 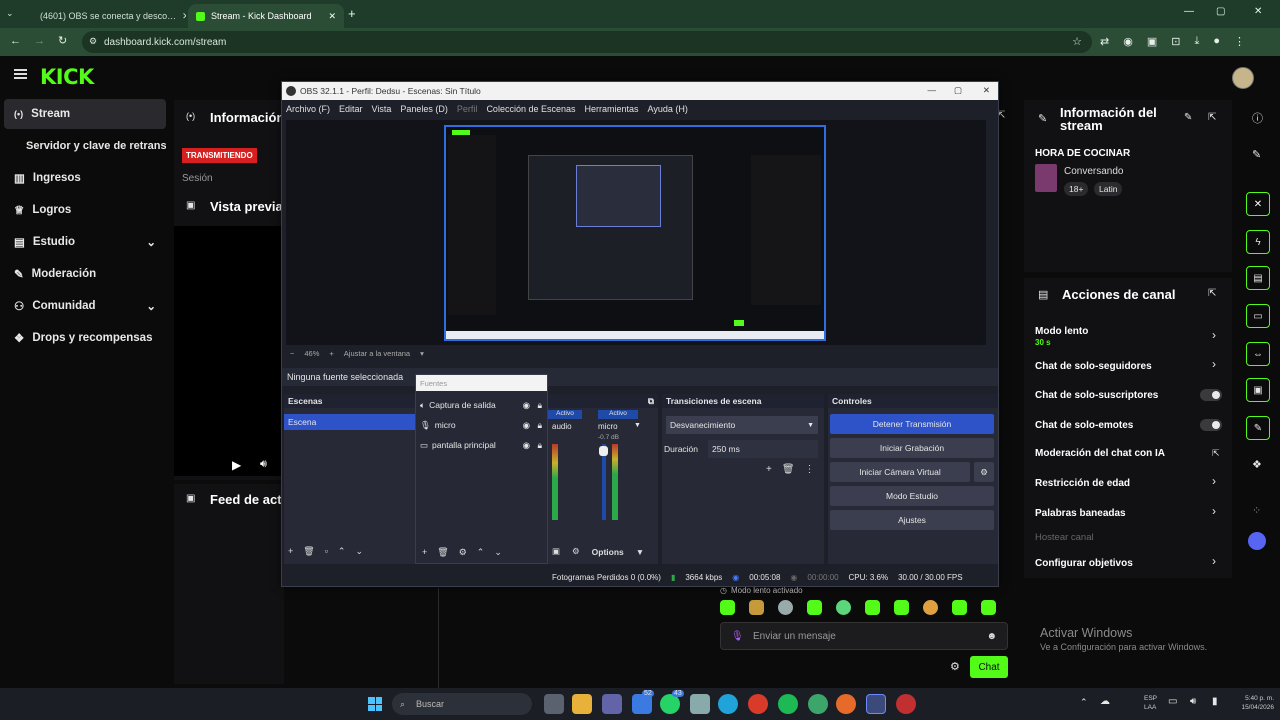 I want to click on eye-icon: ◉, so click(x=526, y=405).